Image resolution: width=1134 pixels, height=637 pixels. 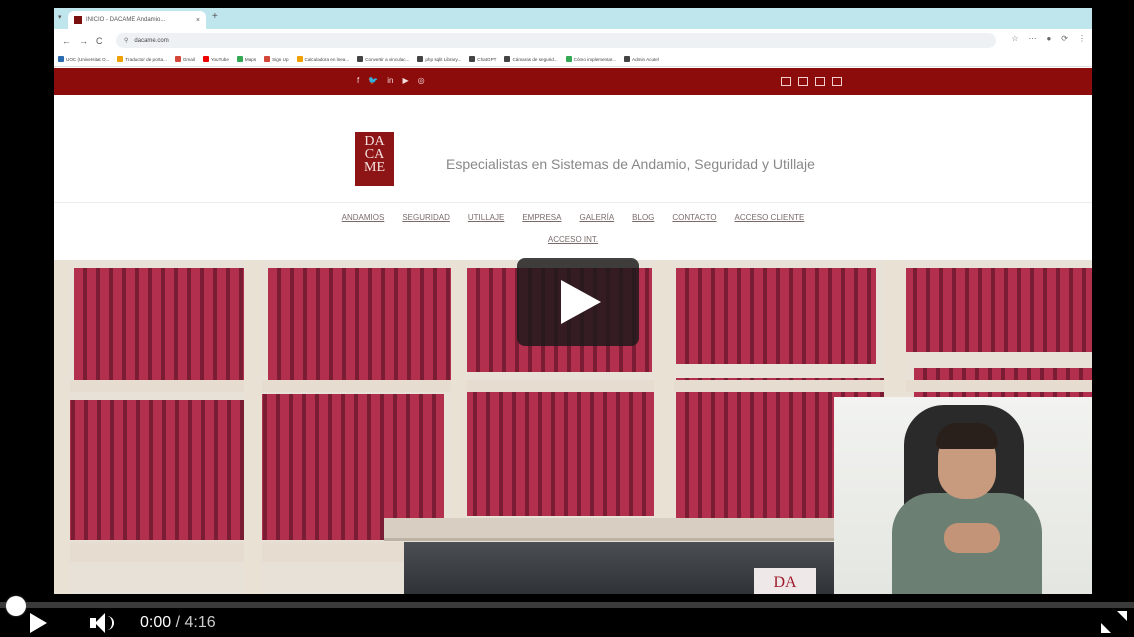 What do you see at coordinates (634, 529) in the screenshot?
I see `entrance-canopy` at bounding box center [634, 529].